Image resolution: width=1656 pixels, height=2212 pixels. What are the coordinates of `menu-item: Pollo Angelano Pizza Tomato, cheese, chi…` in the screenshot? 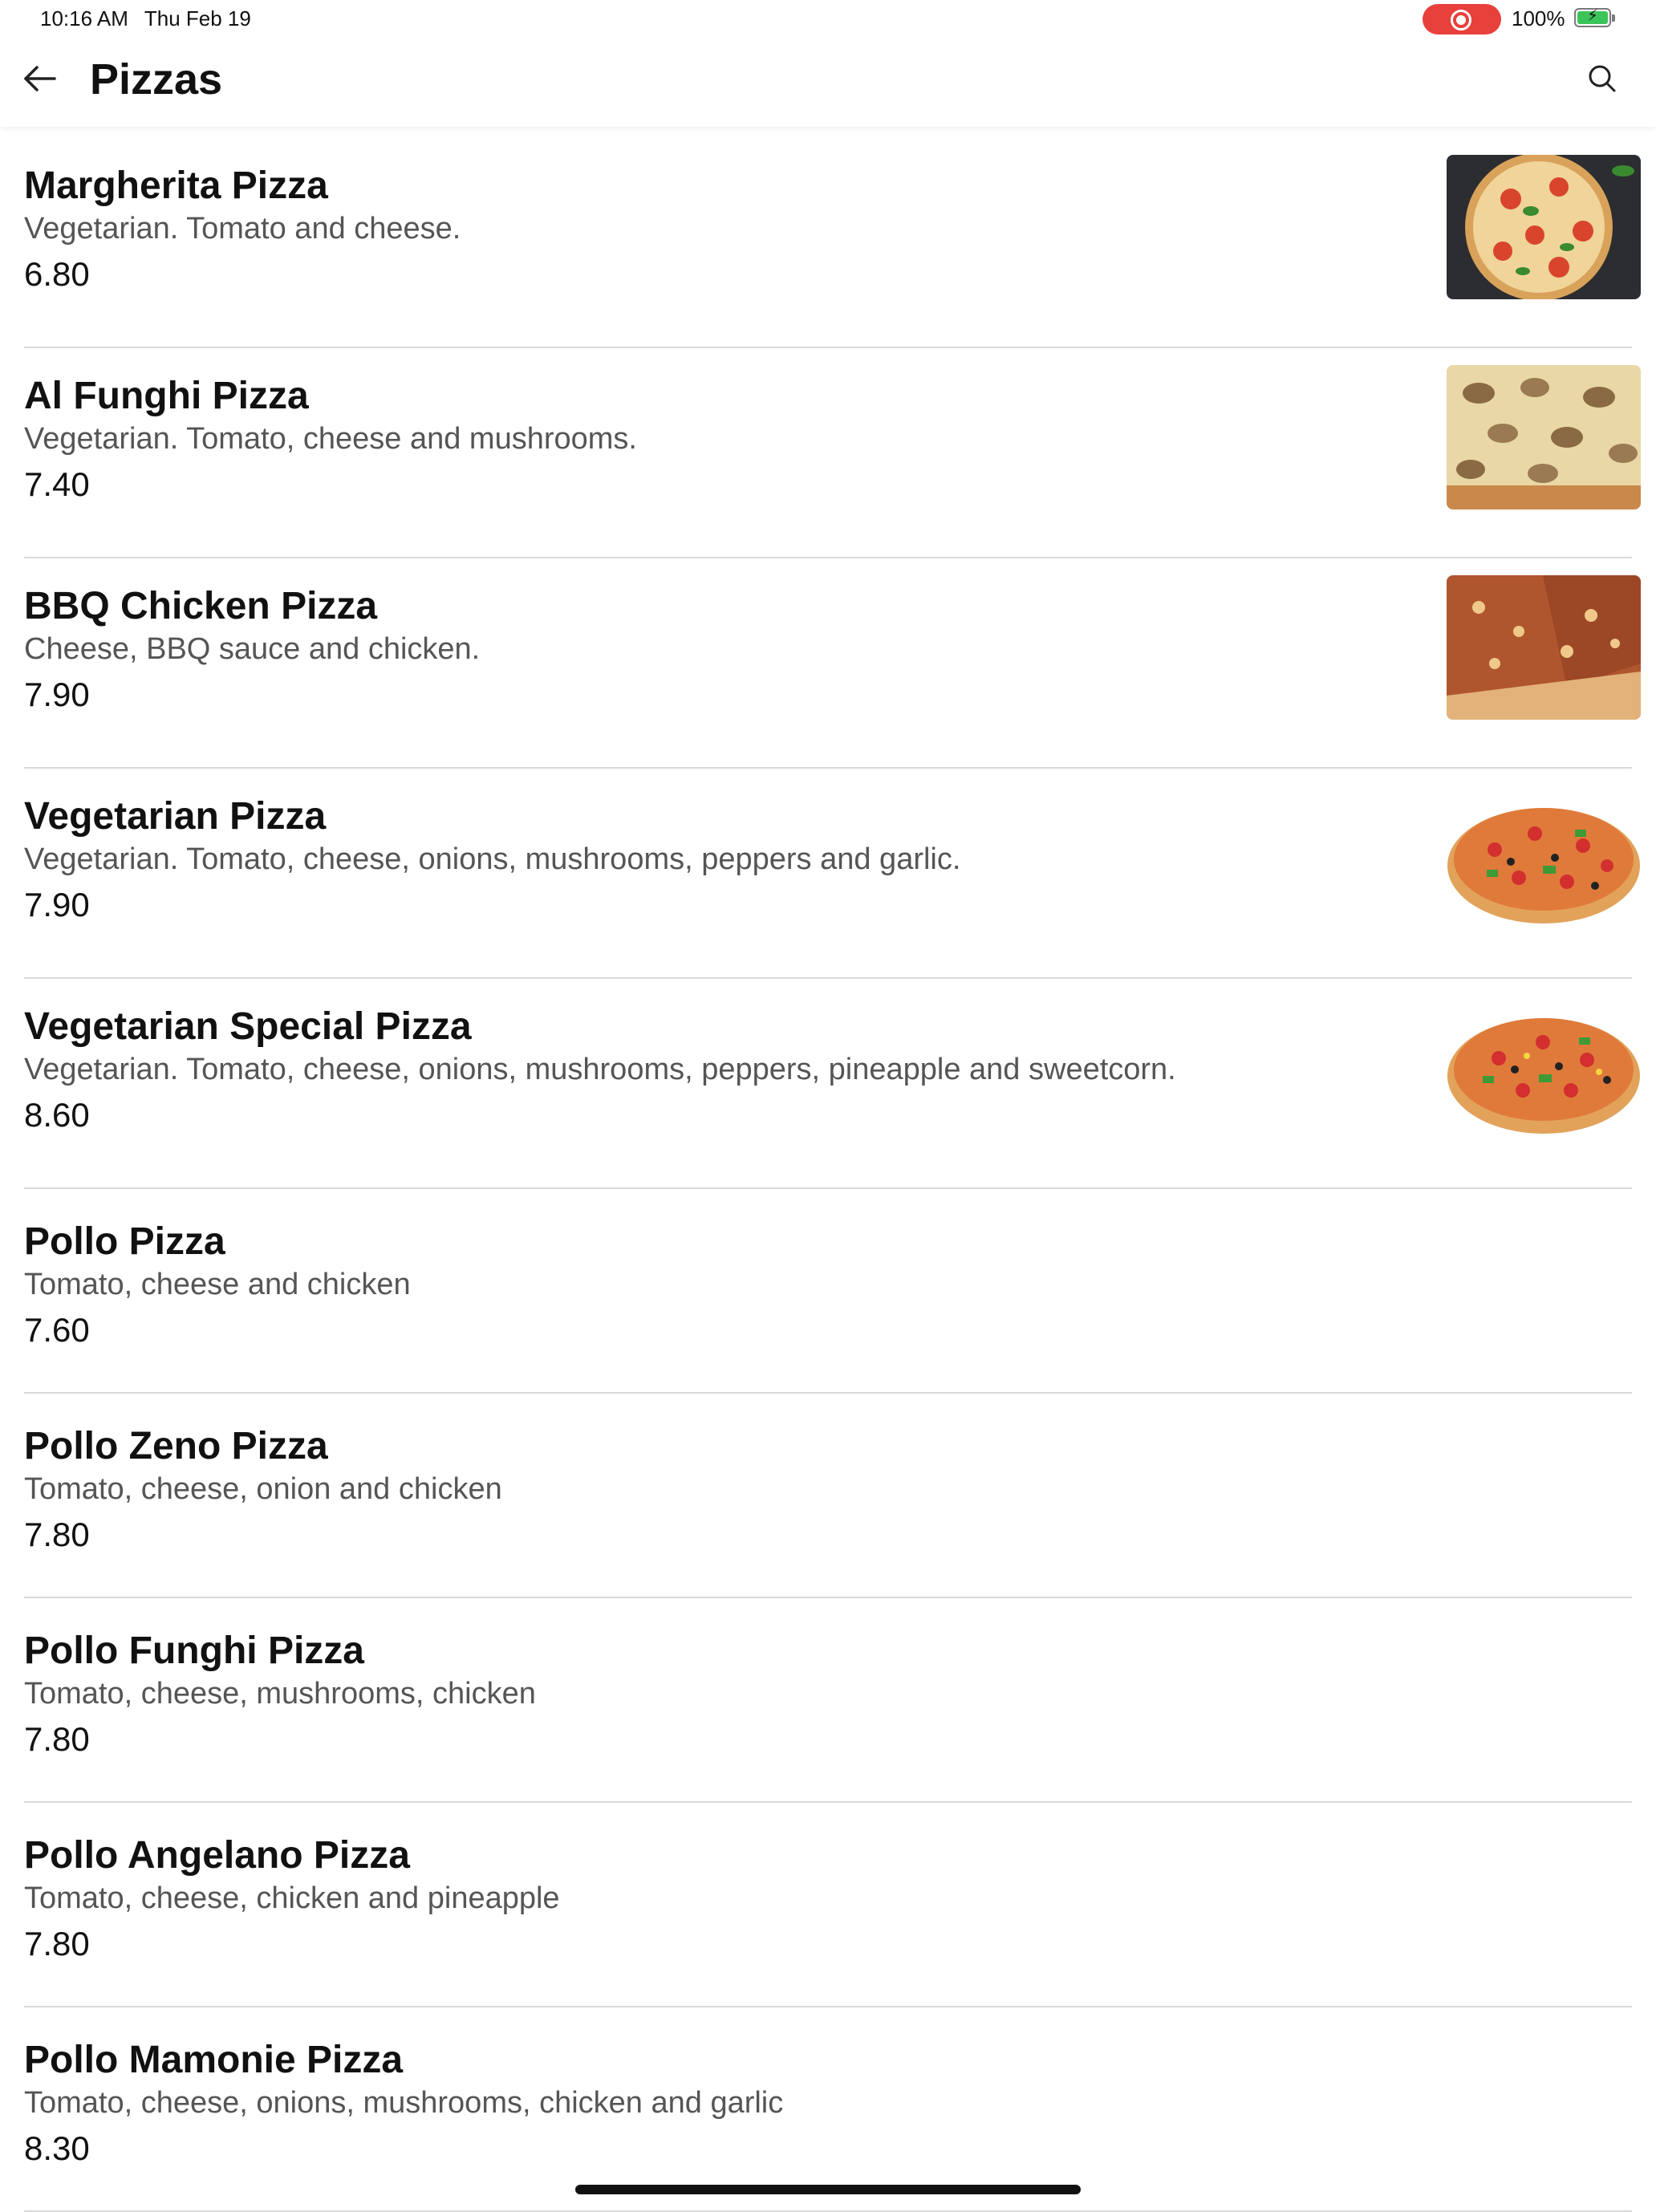 It's located at (828, 1905).